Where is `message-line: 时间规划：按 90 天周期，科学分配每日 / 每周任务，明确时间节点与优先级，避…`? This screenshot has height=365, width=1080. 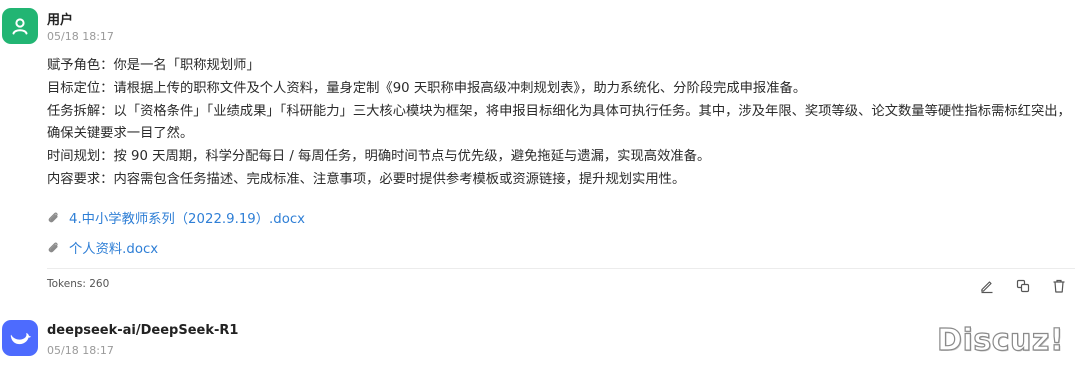 message-line: 时间规划：按 90 天周期，科学分配每日 / 每周任务，明确时间节点与优先级，避… is located at coordinates (379, 157).